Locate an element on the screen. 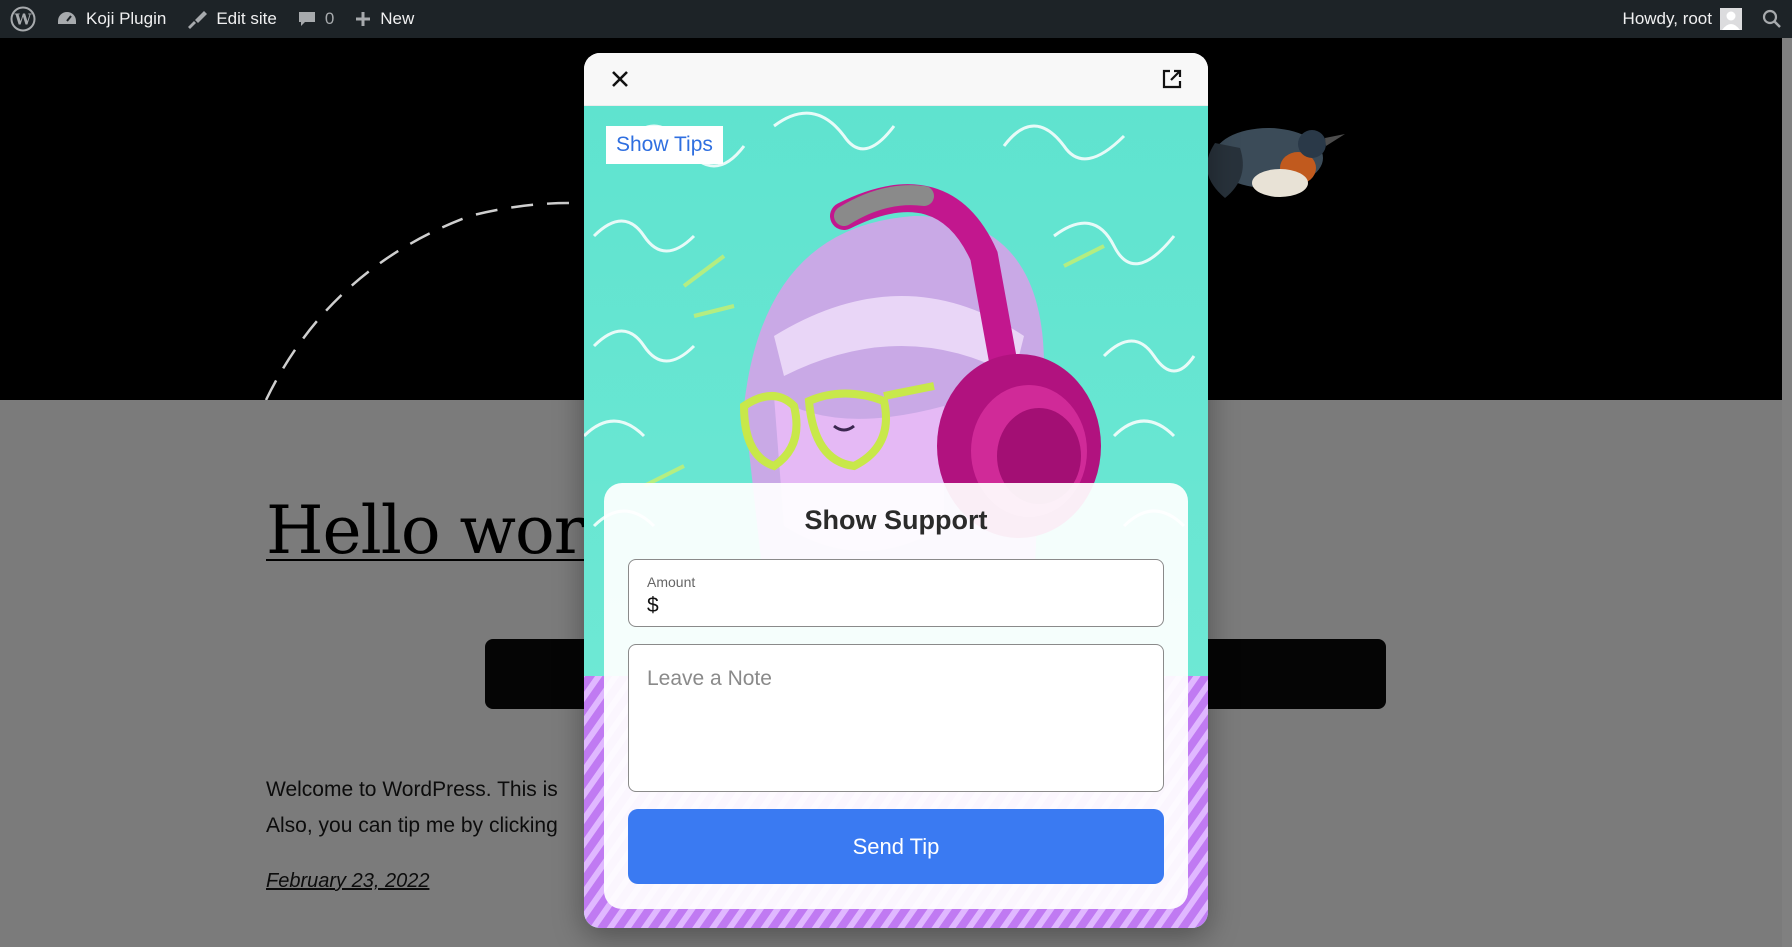 This screenshot has height=947, width=1792. svg-text: W is located at coordinates (23, 20).